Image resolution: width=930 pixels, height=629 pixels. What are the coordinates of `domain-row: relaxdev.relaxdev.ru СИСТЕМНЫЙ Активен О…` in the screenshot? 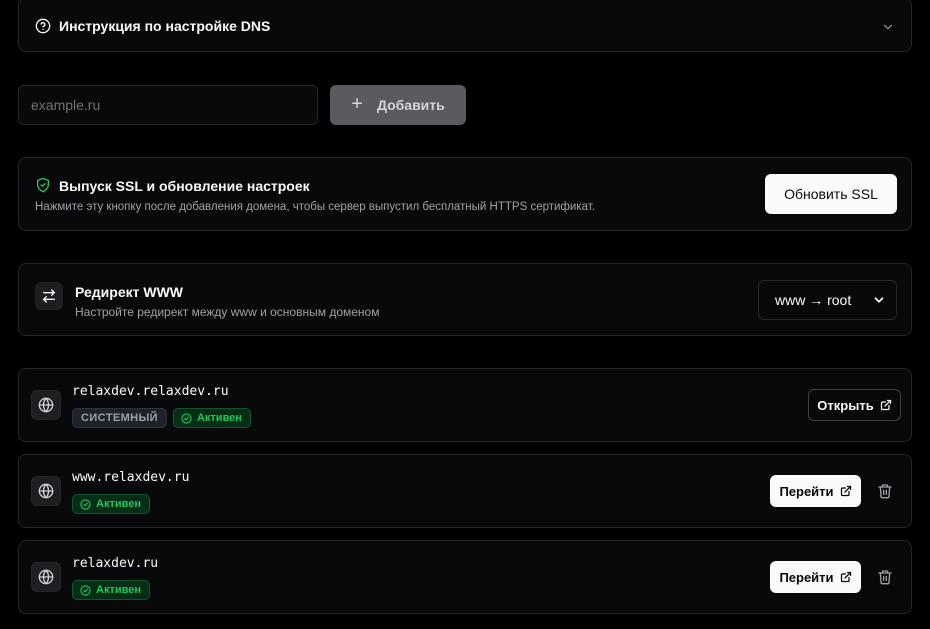 It's located at (465, 405).